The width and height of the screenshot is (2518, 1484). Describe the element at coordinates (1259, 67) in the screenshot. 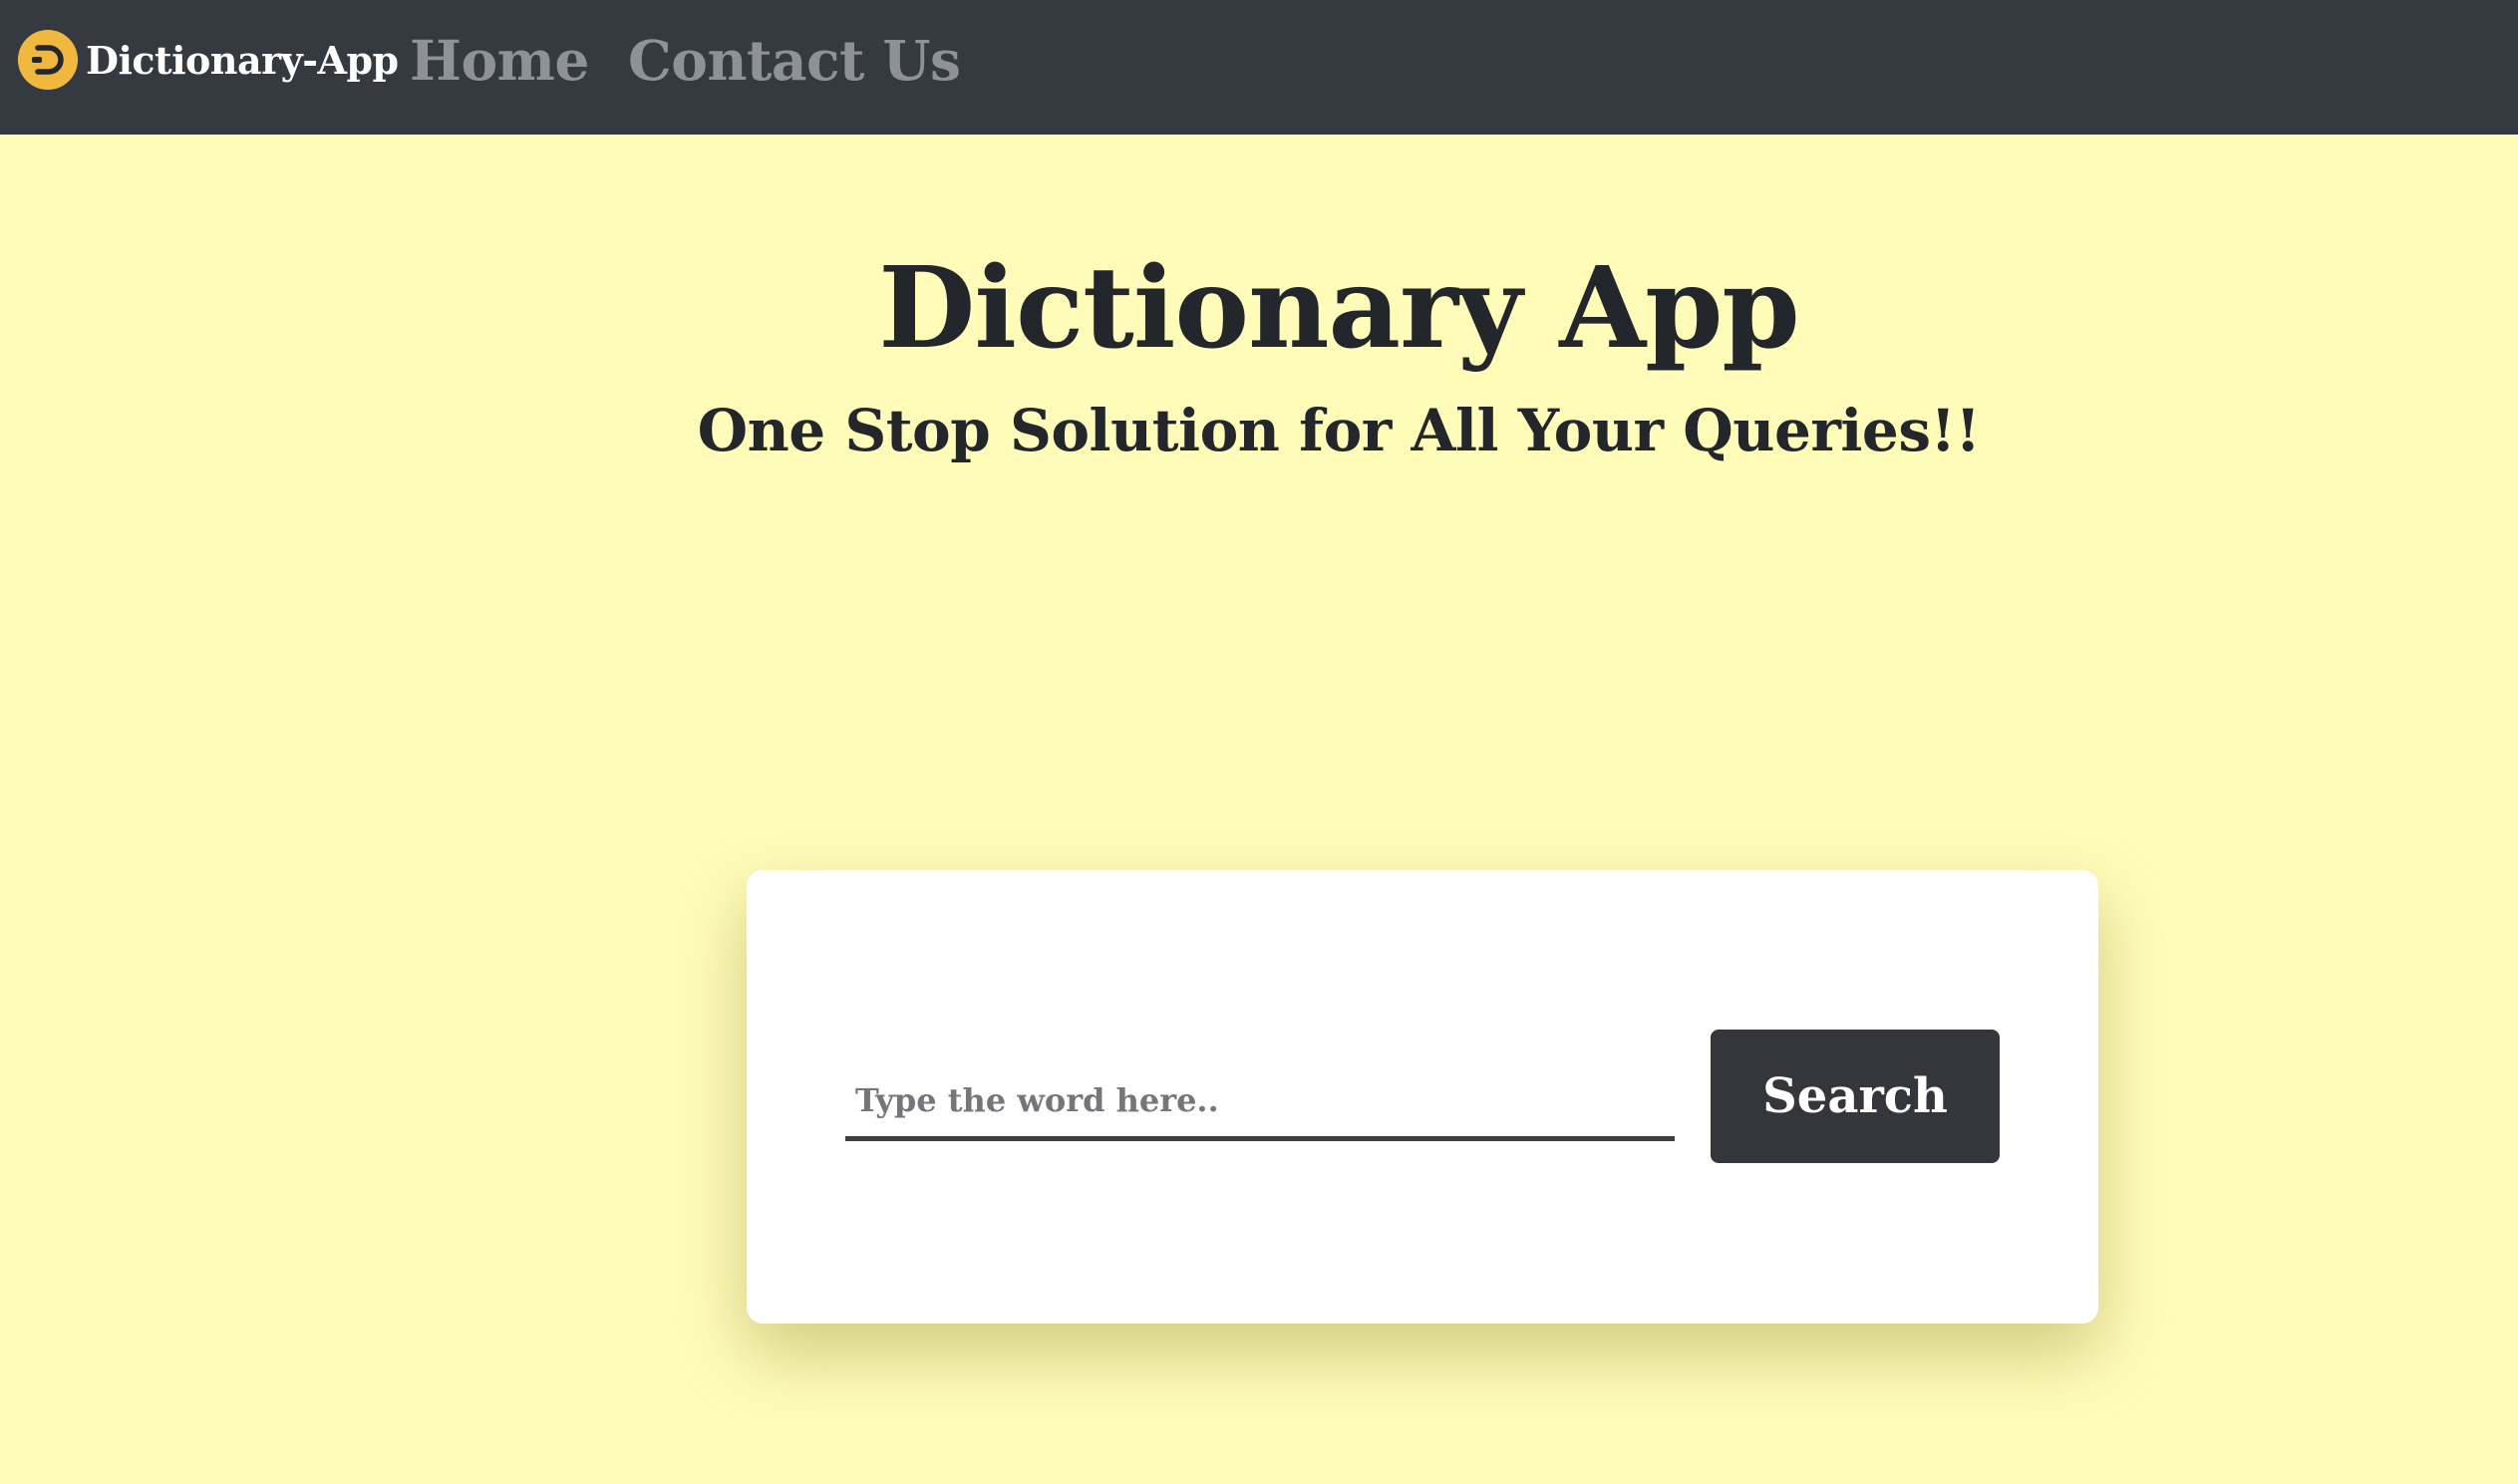

I see `top-navbar: Dictionary-App Home Contact Us` at that location.